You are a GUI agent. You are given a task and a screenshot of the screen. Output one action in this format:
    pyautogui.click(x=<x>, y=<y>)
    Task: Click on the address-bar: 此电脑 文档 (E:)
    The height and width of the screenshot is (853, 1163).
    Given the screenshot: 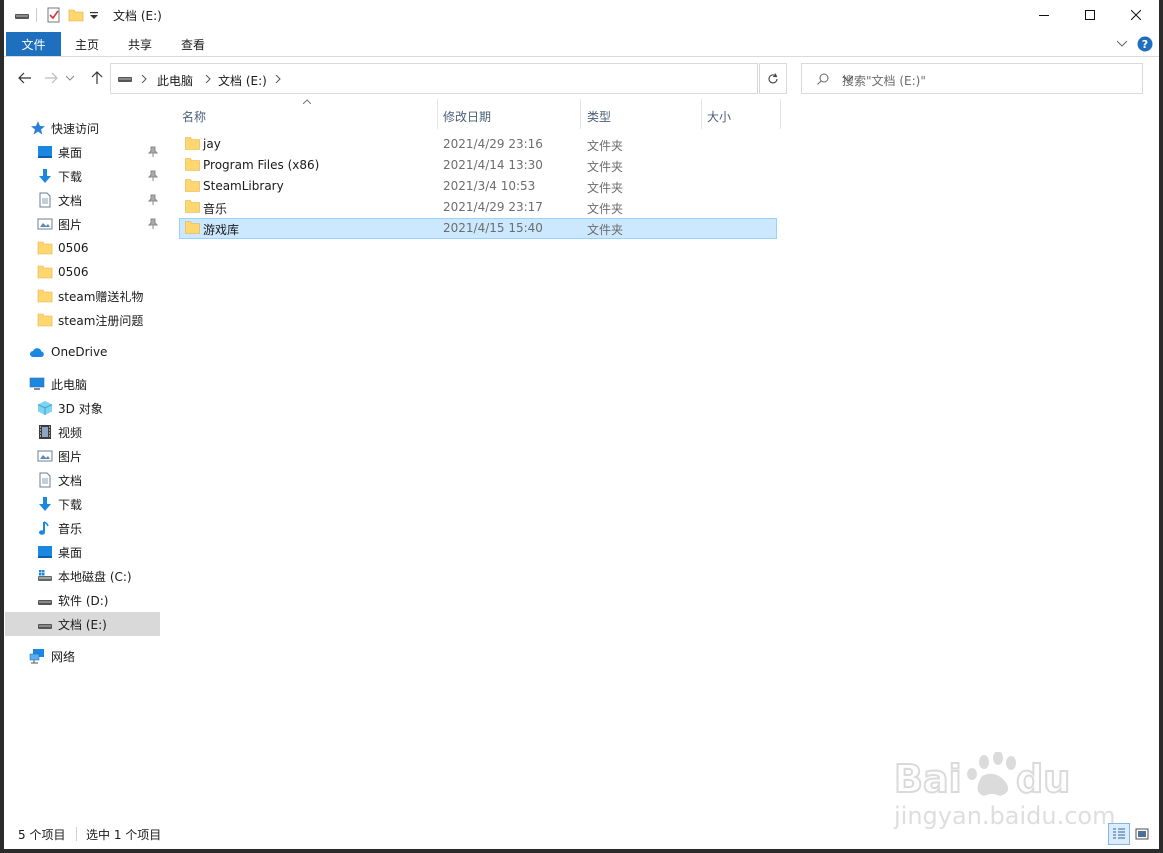 What is the action you would take?
    pyautogui.click(x=481, y=78)
    